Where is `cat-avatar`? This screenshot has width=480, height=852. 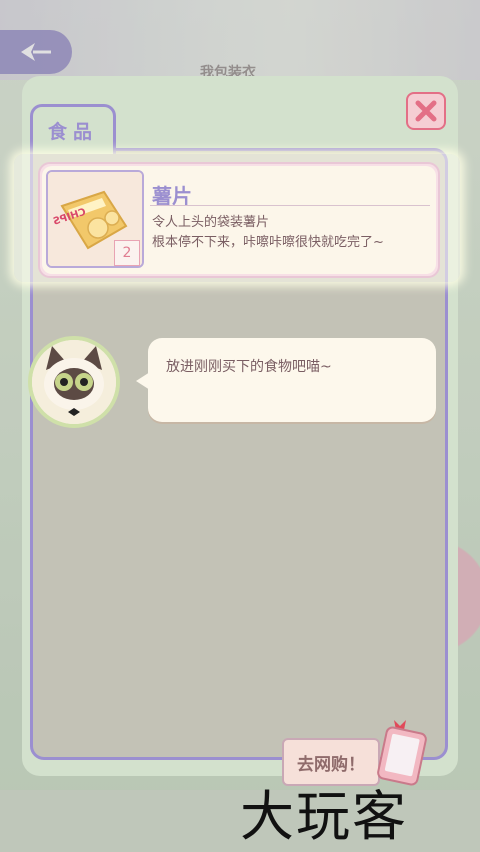 cat-avatar is located at coordinates (74, 382).